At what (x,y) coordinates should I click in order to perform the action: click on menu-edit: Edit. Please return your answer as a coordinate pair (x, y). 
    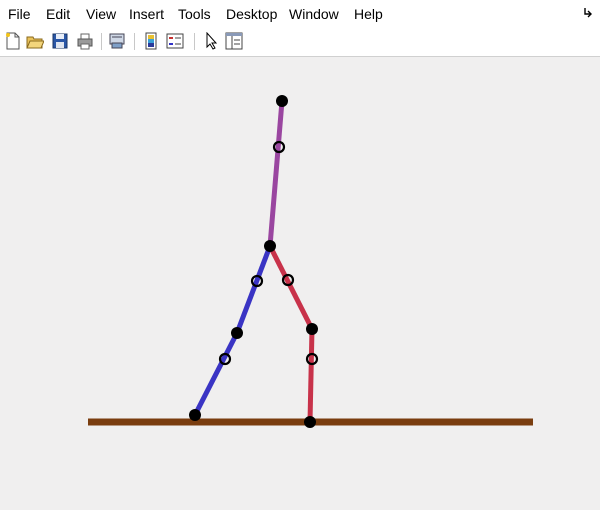
    Looking at the image, I should click on (58, 14).